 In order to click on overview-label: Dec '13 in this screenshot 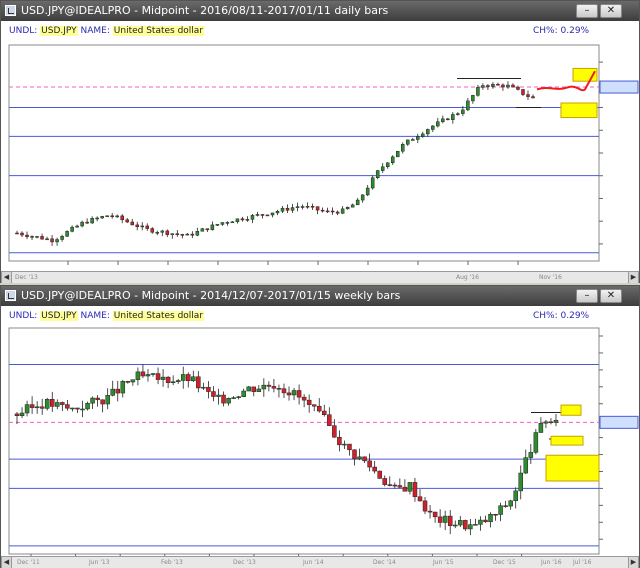, I will do `click(244, 562)`.